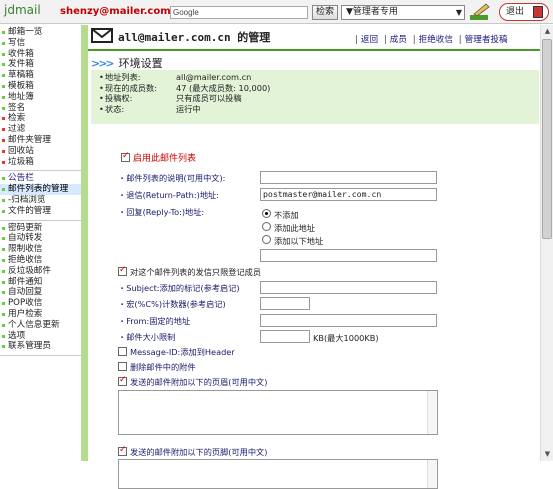  Describe the element at coordinates (199, 382) in the screenshot. I see `header-text-label: 发送的邮件附加以下的页眉(可用中文)` at that location.